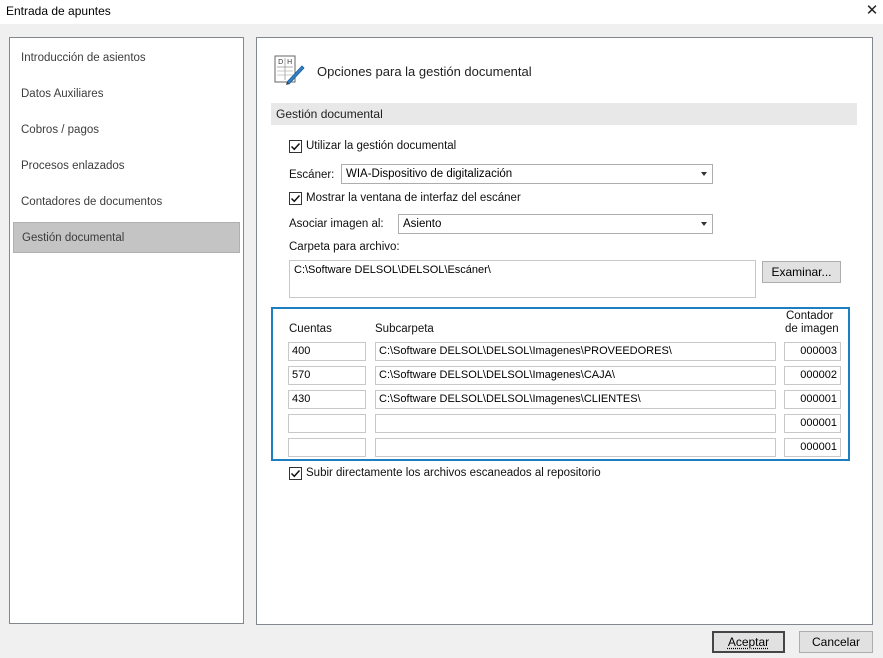 This screenshot has width=883, height=658. I want to click on scanner-label: Escáner:, so click(312, 175).